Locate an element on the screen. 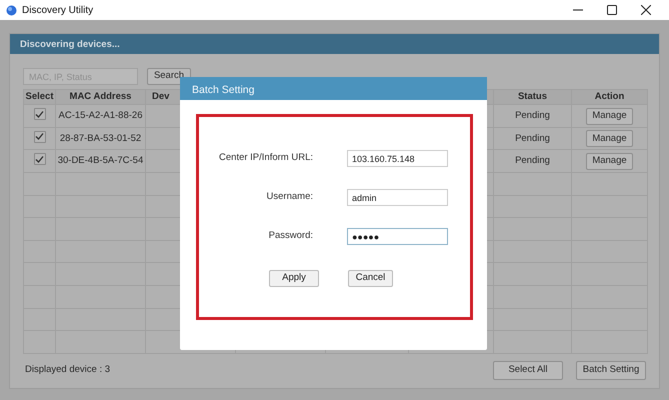 Image resolution: width=669 pixels, height=400 pixels. device-count: Displayed device : 3 is located at coordinates (67, 370).